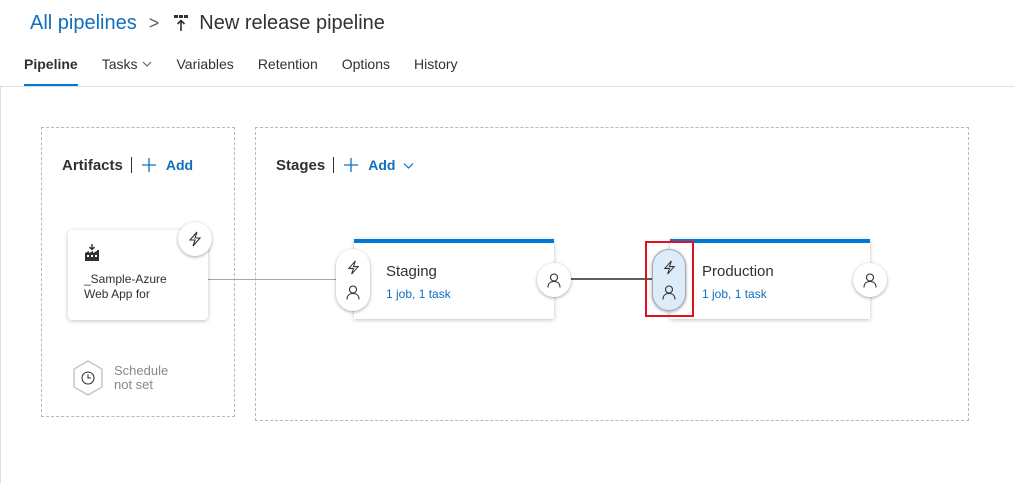  I want to click on stage-card-staging: Staging 1 job, 1 task, so click(454, 279).